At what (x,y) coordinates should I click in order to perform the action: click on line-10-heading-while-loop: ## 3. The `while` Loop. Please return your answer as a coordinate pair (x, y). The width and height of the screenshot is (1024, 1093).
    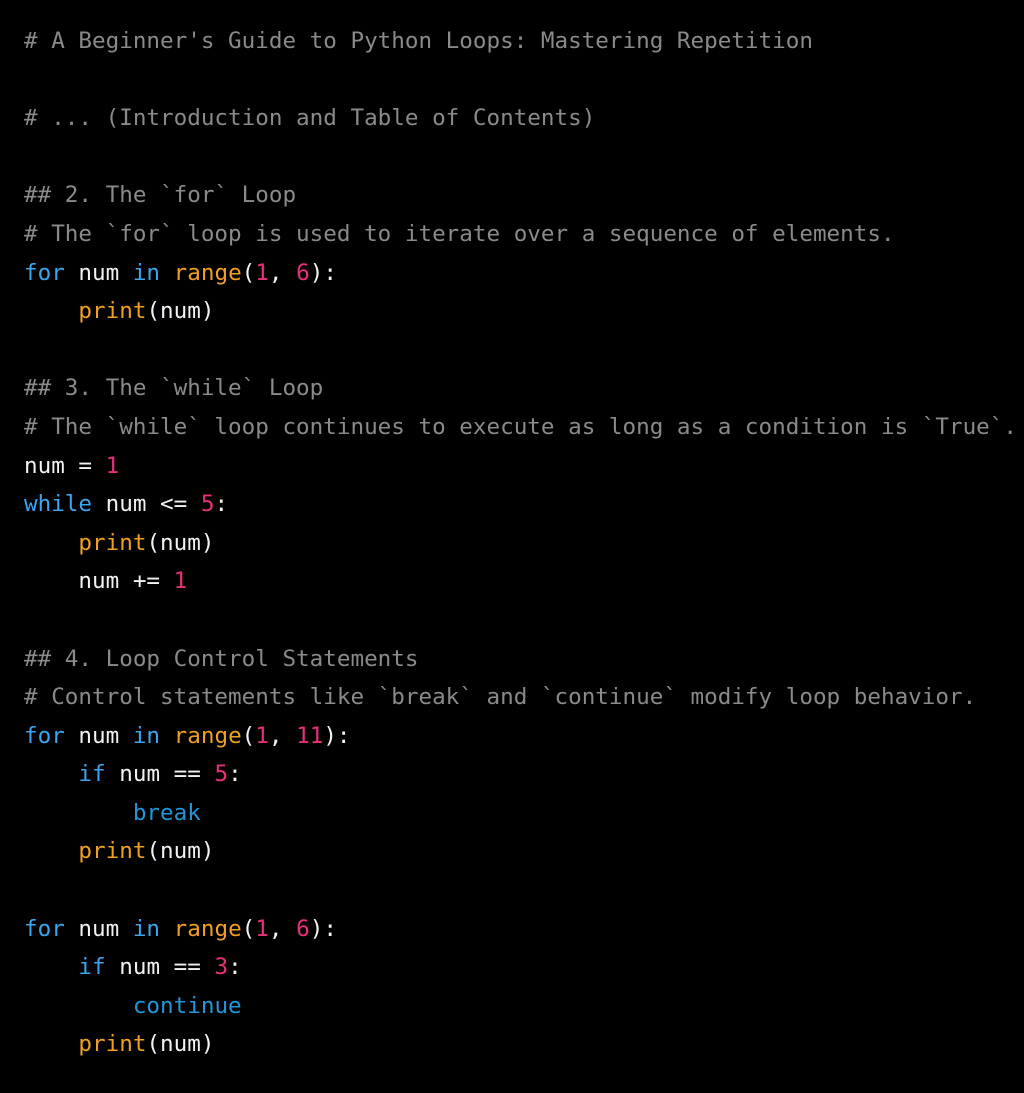
    Looking at the image, I should click on (524, 388).